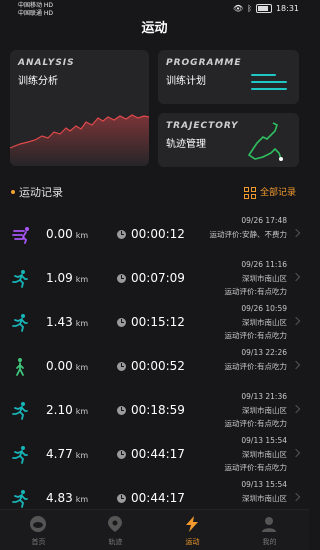 The height and width of the screenshot is (550, 320). Describe the element at coordinates (79, 140) in the screenshot. I see `analysis-chart-graphic` at that location.